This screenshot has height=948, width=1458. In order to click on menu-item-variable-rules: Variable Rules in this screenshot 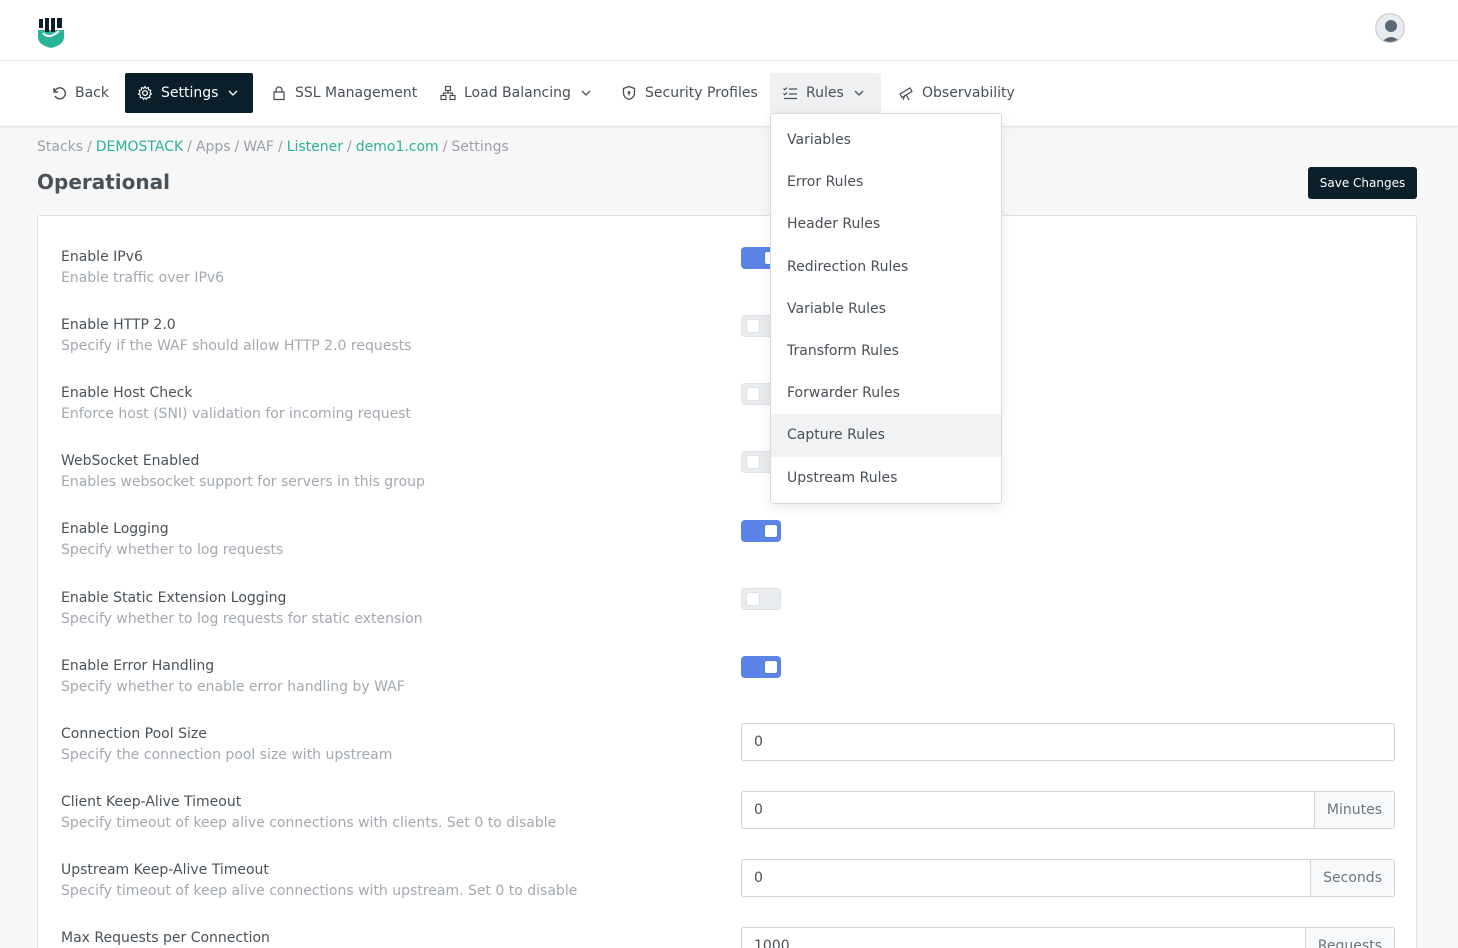, I will do `click(886, 309)`.